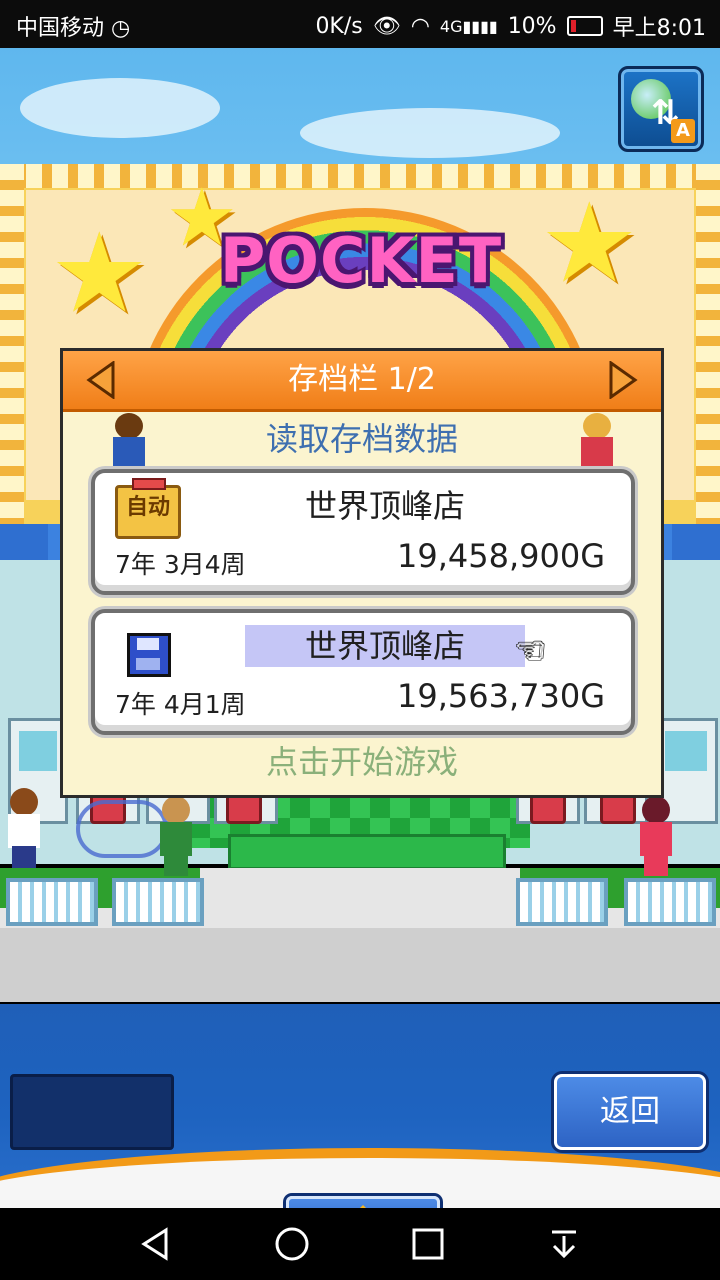 The height and width of the screenshot is (1280, 720). What do you see at coordinates (363, 532) in the screenshot?
I see `save-slot-auto: 自动 世界顶峰店 7年 3月4周 19,458,900G` at bounding box center [363, 532].